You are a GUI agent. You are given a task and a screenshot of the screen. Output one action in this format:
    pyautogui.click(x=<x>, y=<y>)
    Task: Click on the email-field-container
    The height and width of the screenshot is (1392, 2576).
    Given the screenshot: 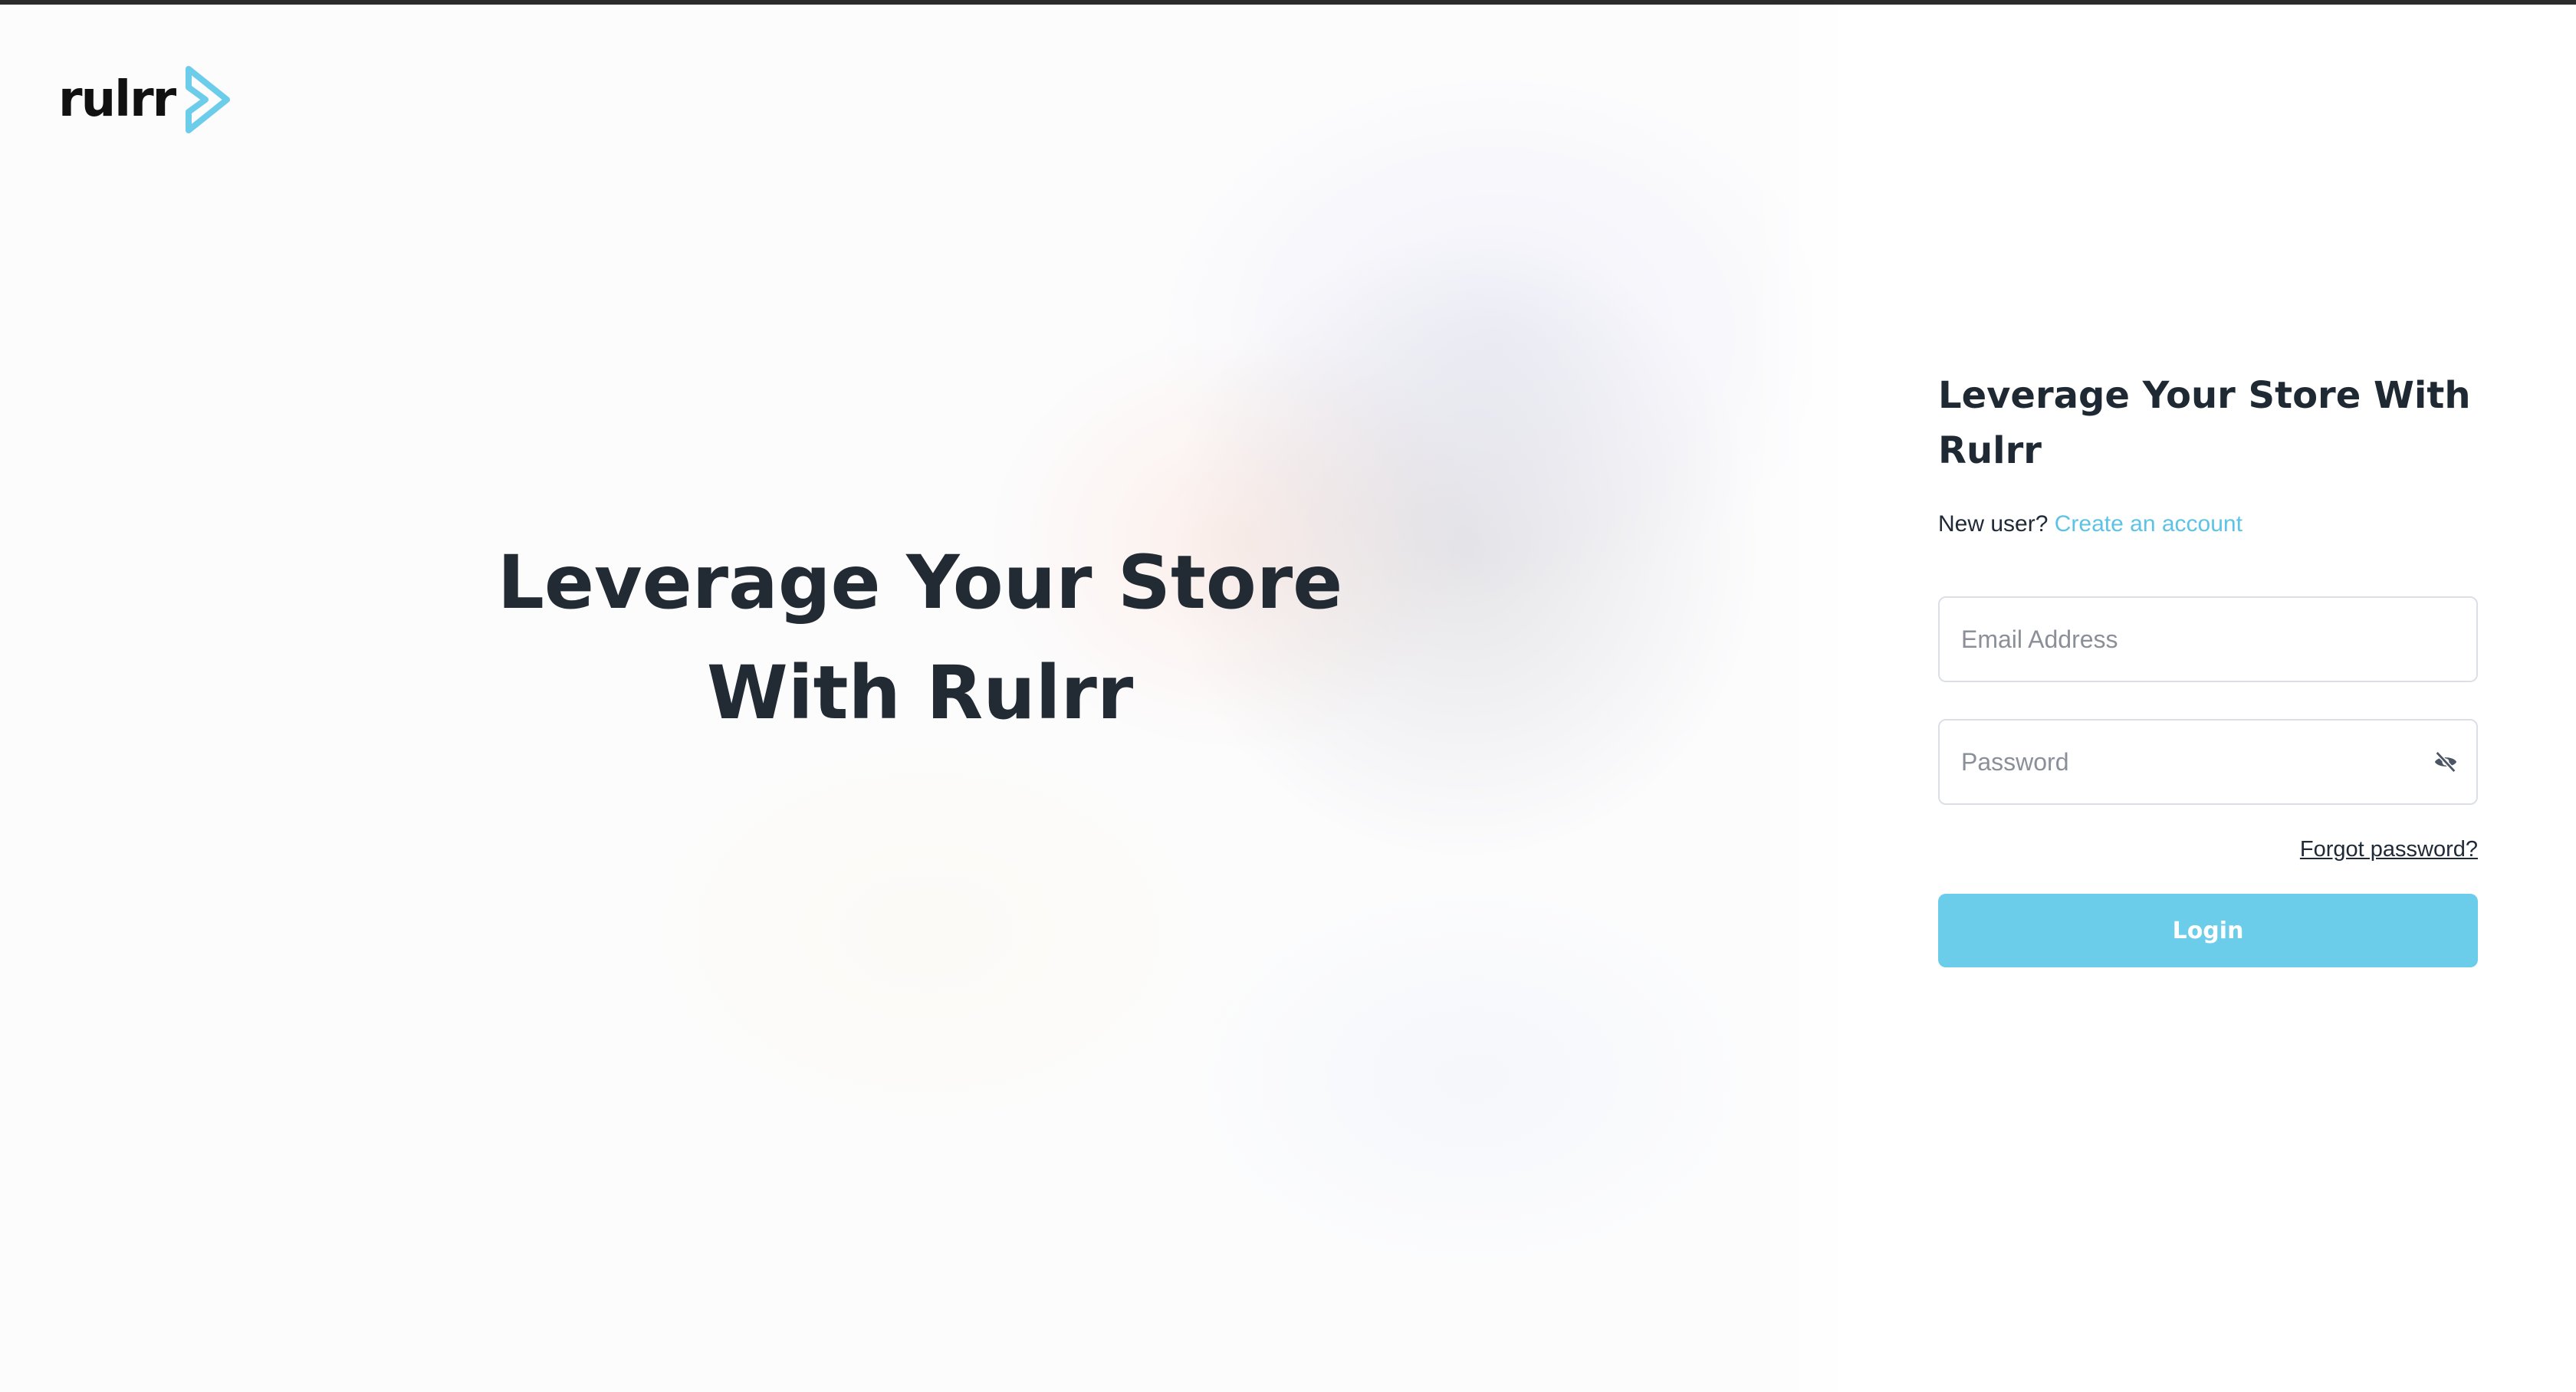 What is the action you would take?
    pyautogui.click(x=2208, y=639)
    